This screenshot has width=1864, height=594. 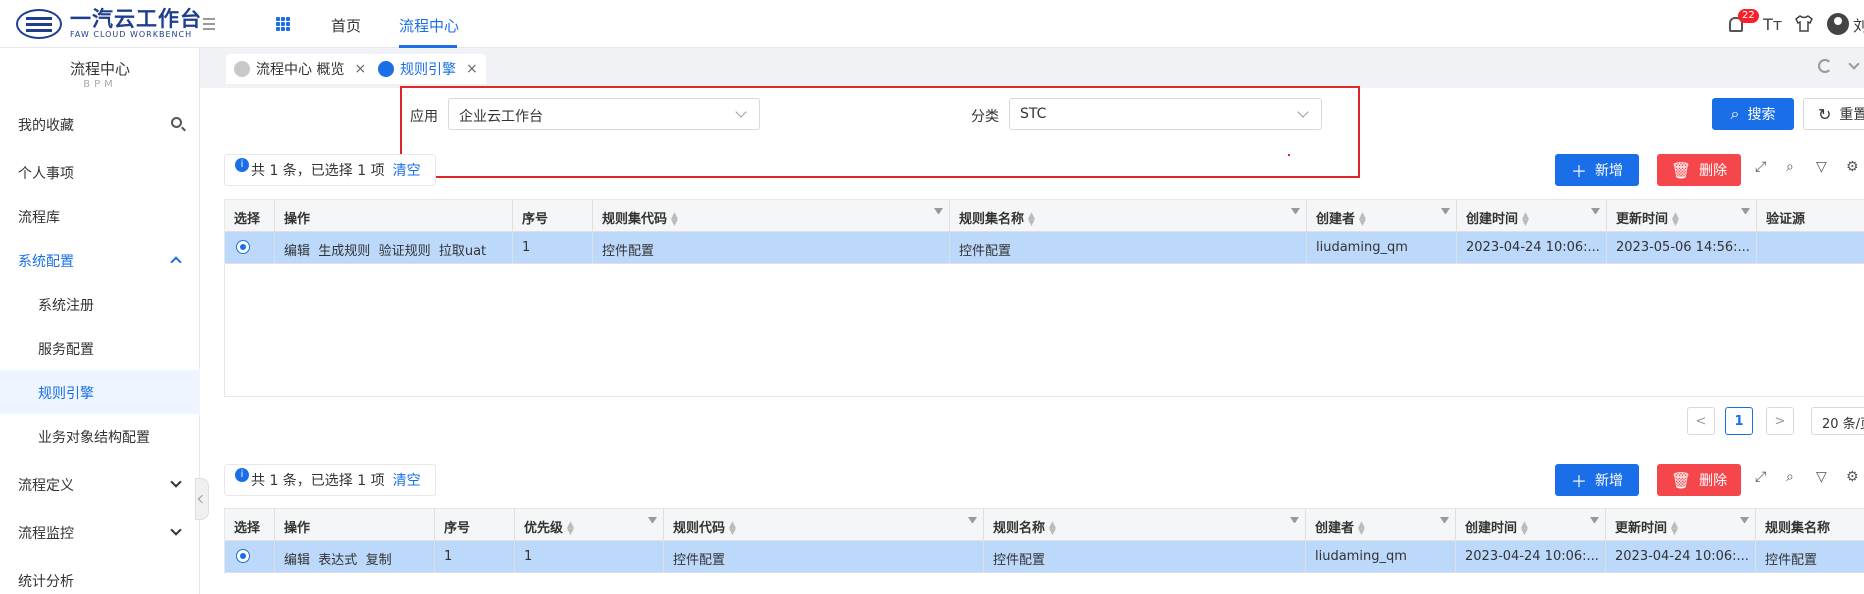 I want to click on col-rule-set-code: 规则集代码 ▲ ▼, so click(x=771, y=216).